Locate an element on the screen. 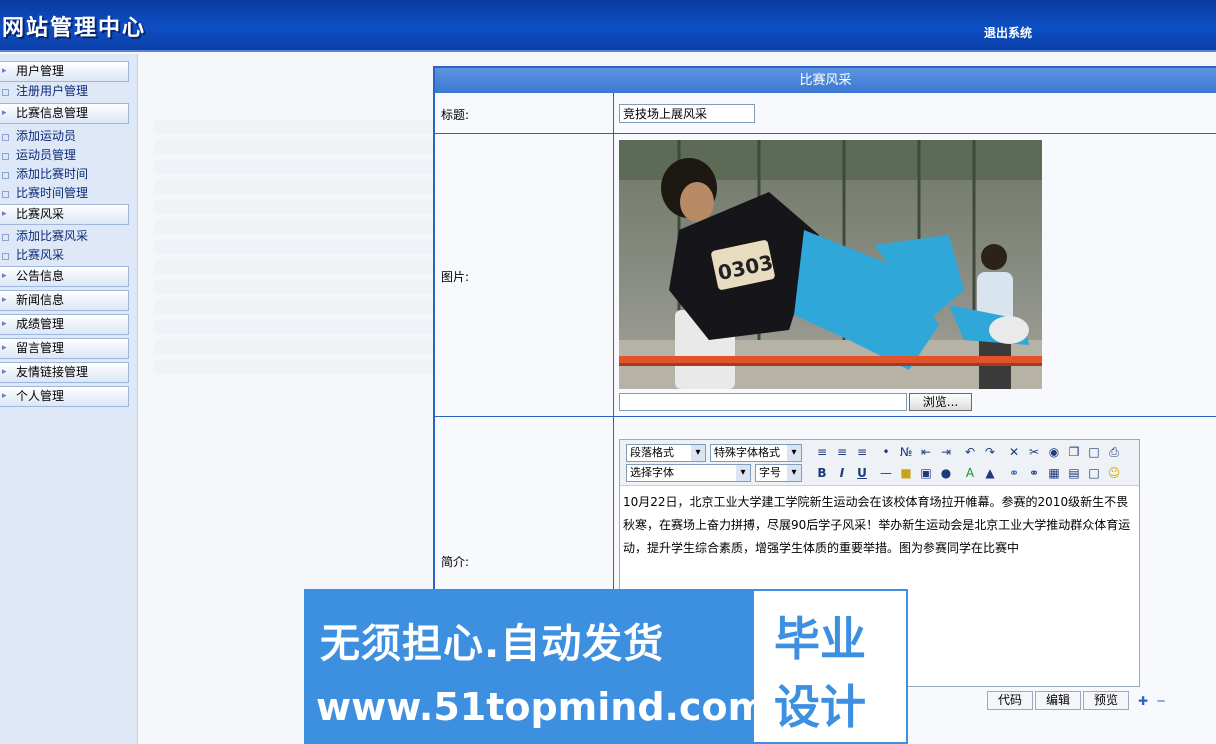 The width and height of the screenshot is (1216, 744). menu-match-style: 比赛风采 is located at coordinates (64, 214).